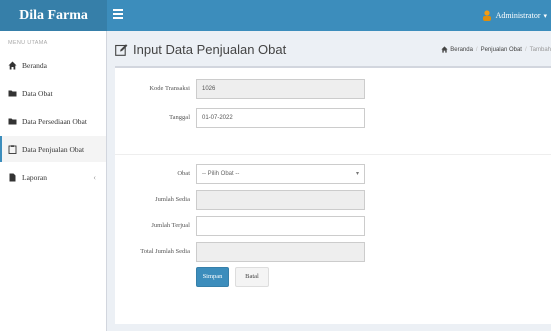 The width and height of the screenshot is (551, 331). I want to click on total-jumlah-sedia-label: Total Jumlah Sedia, so click(165, 251).